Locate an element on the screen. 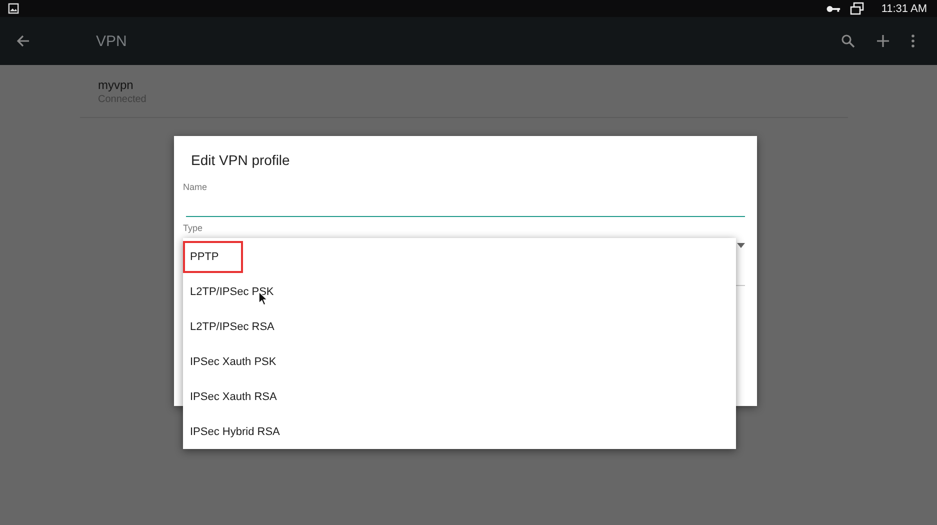  key-icon is located at coordinates (834, 8).